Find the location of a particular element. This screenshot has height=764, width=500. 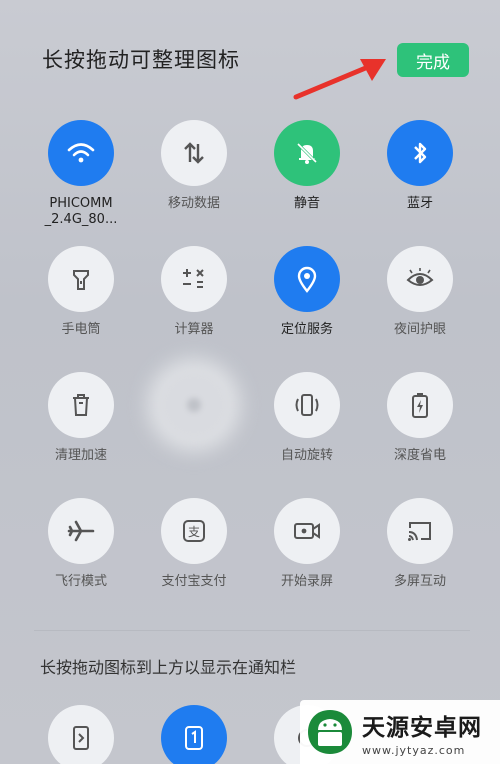

quick-tile-bluetooth: 蓝牙 is located at coordinates (420, 166).